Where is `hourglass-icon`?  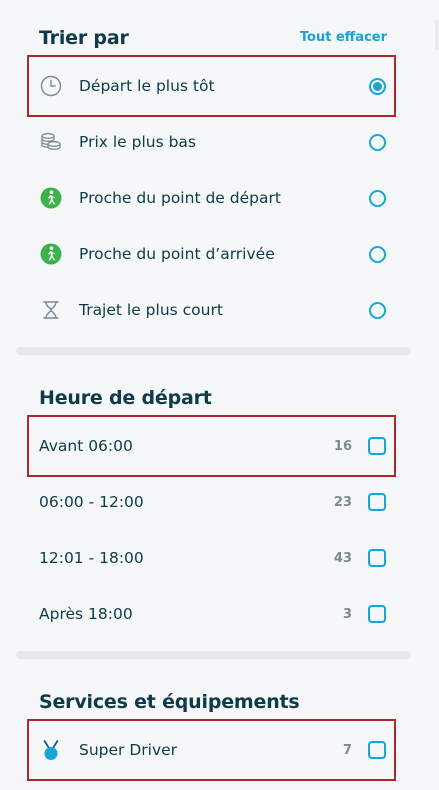
hourglass-icon is located at coordinates (51, 310).